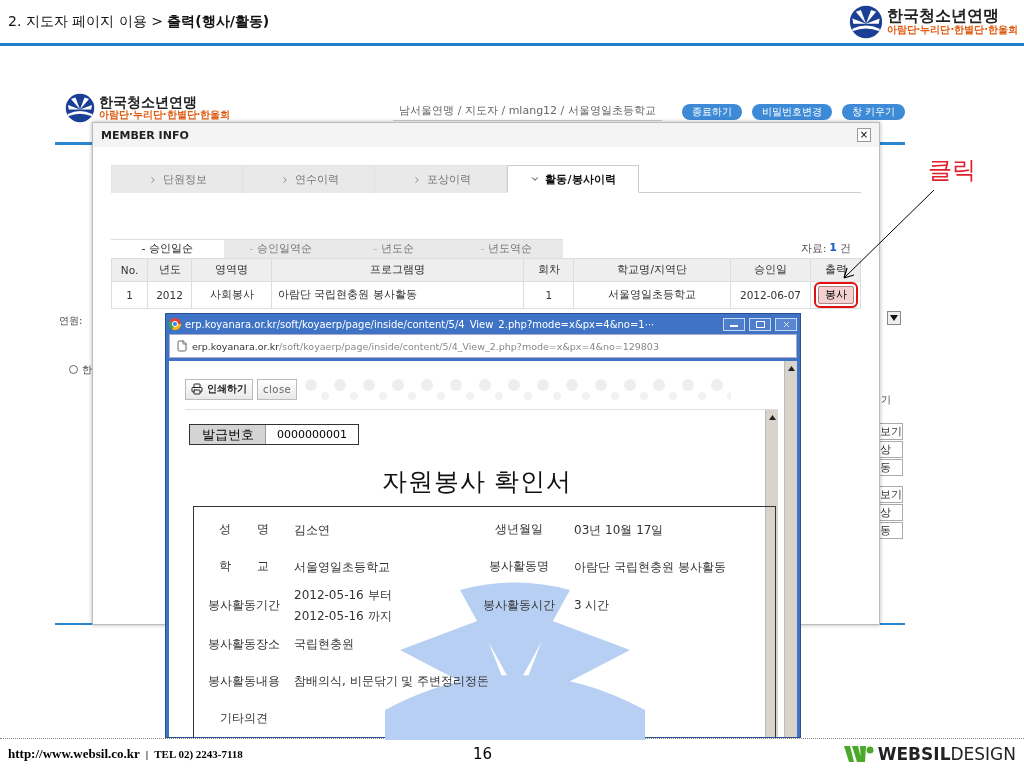 Image resolution: width=1024 pixels, height=768 pixels. Describe the element at coordinates (873, 112) in the screenshot. I see `site-button: 창 키우기` at that location.